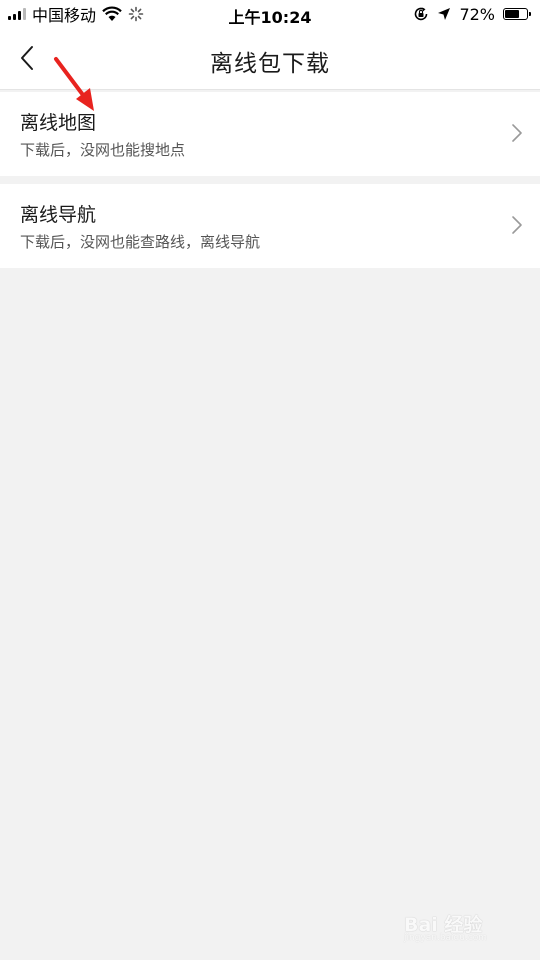 The height and width of the screenshot is (960, 540). I want to click on item-description: 下载后，没网也能搜地点, so click(103, 150).